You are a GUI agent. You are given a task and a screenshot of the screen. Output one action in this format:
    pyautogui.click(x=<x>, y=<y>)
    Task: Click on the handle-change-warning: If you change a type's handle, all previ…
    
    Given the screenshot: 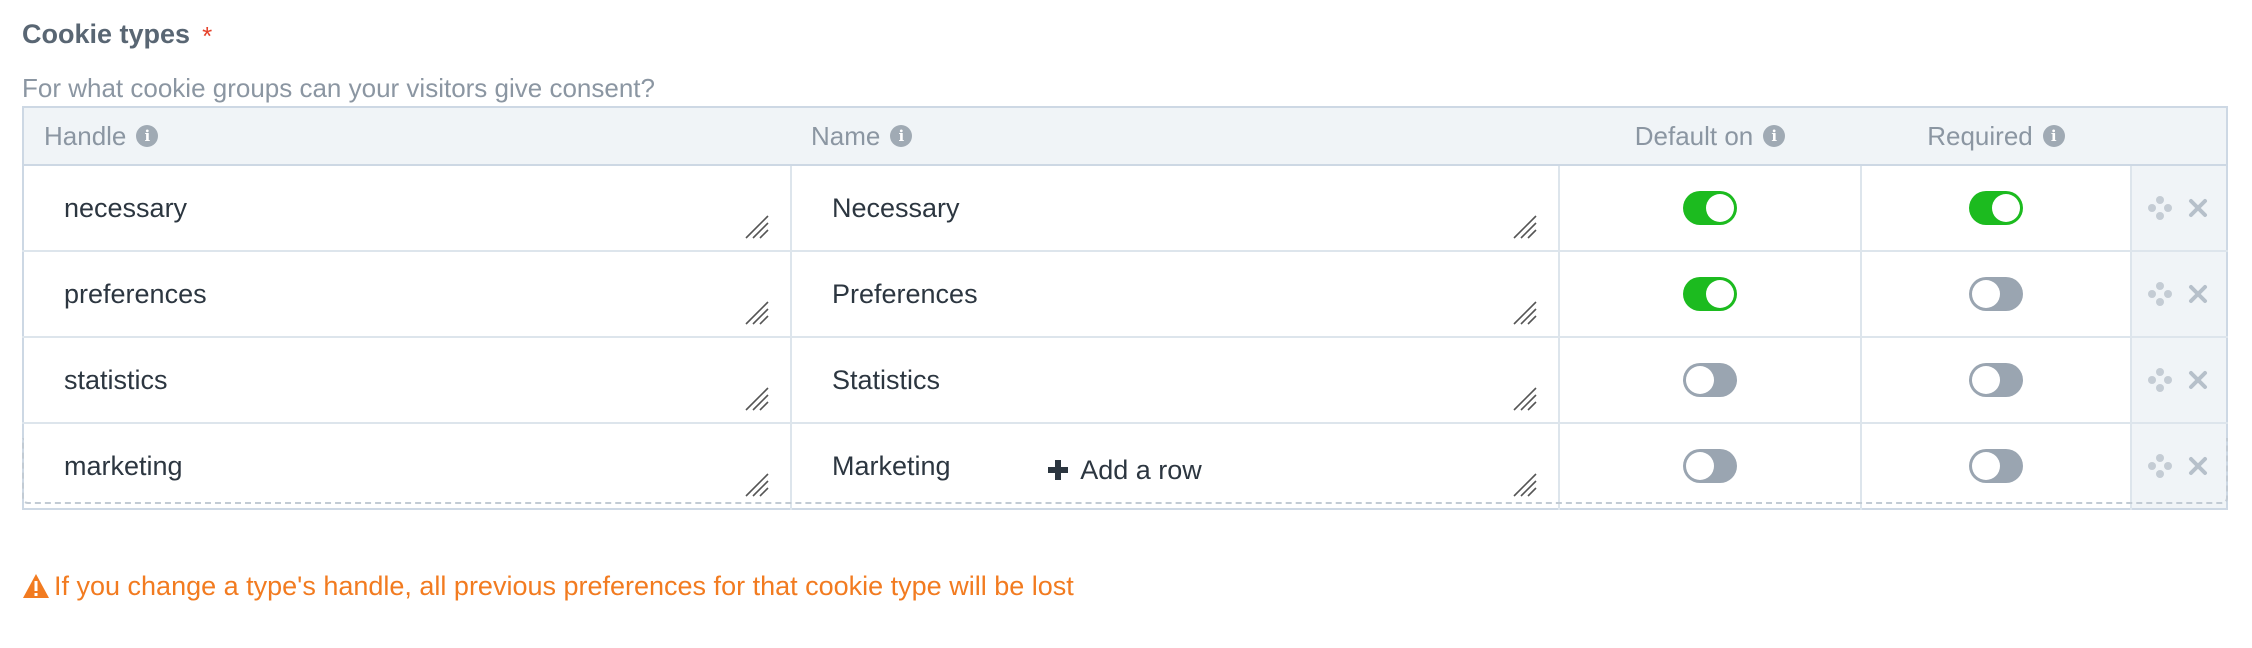 What is the action you would take?
    pyautogui.click(x=548, y=586)
    